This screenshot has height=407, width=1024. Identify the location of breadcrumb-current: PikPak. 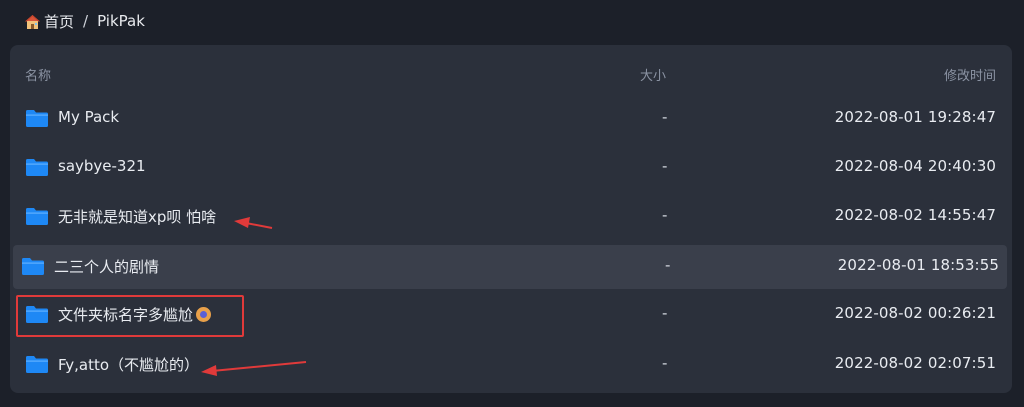
(121, 21).